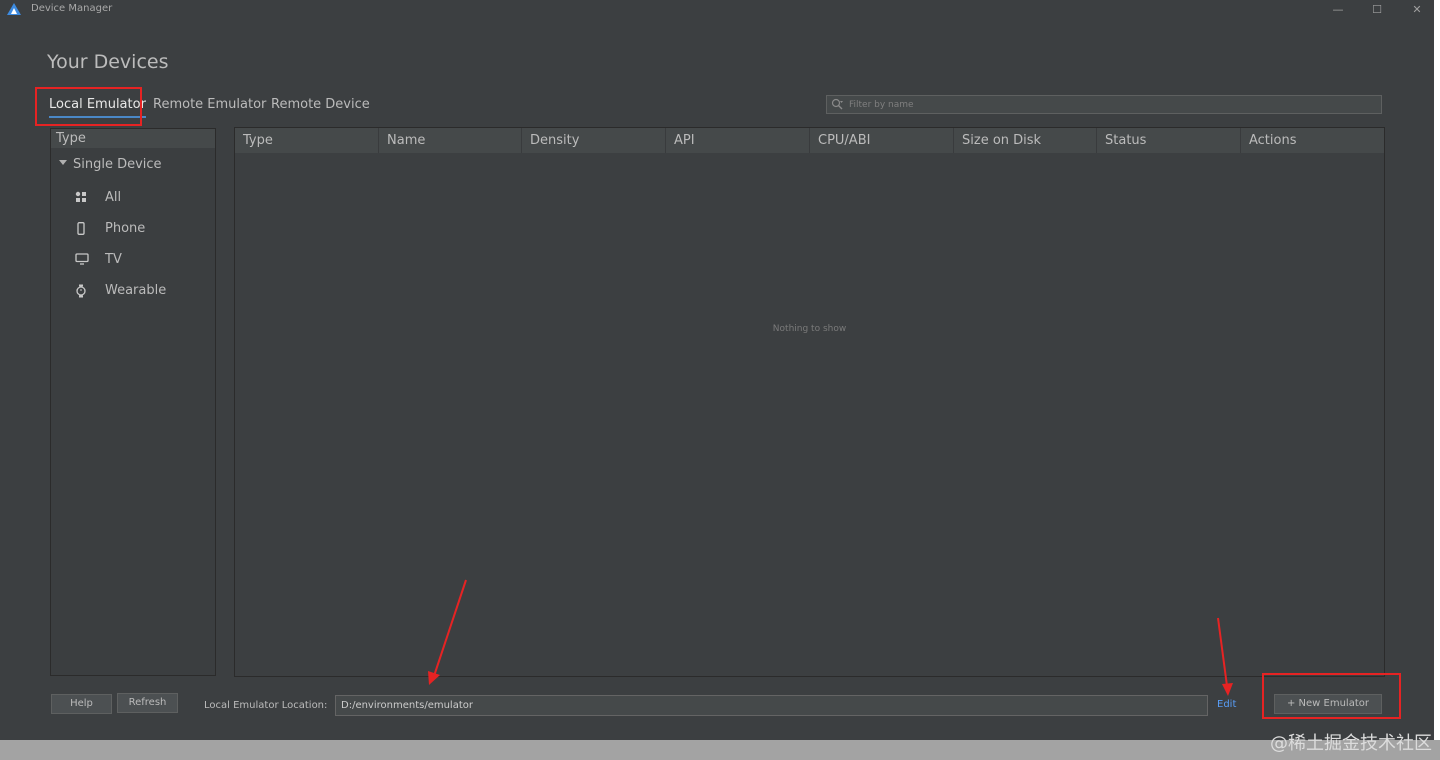  What do you see at coordinates (1109, 104) in the screenshot?
I see `filter-input` at bounding box center [1109, 104].